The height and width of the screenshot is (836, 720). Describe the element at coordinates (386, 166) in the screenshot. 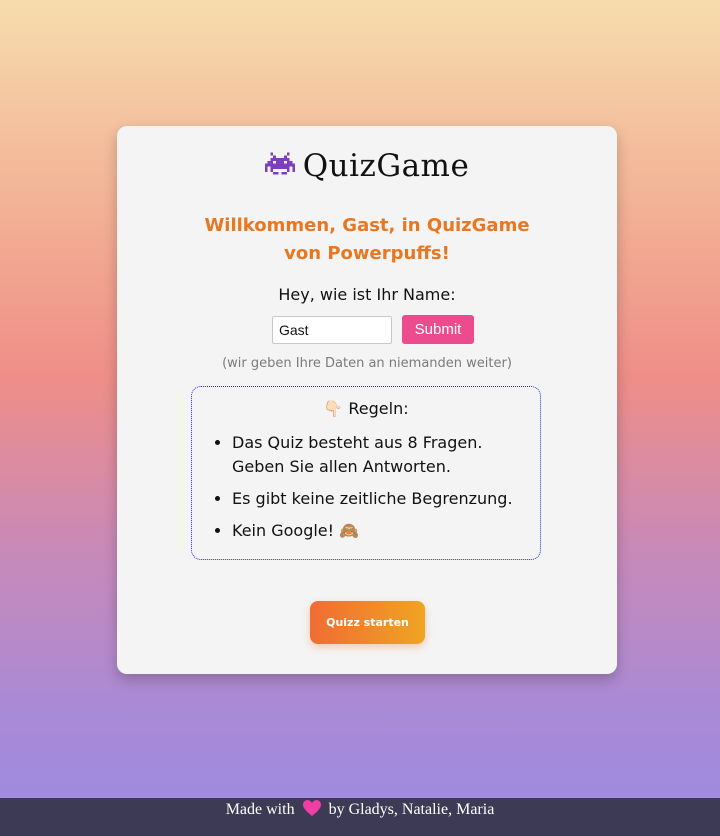

I see `app-title-text: QuizGame` at that location.